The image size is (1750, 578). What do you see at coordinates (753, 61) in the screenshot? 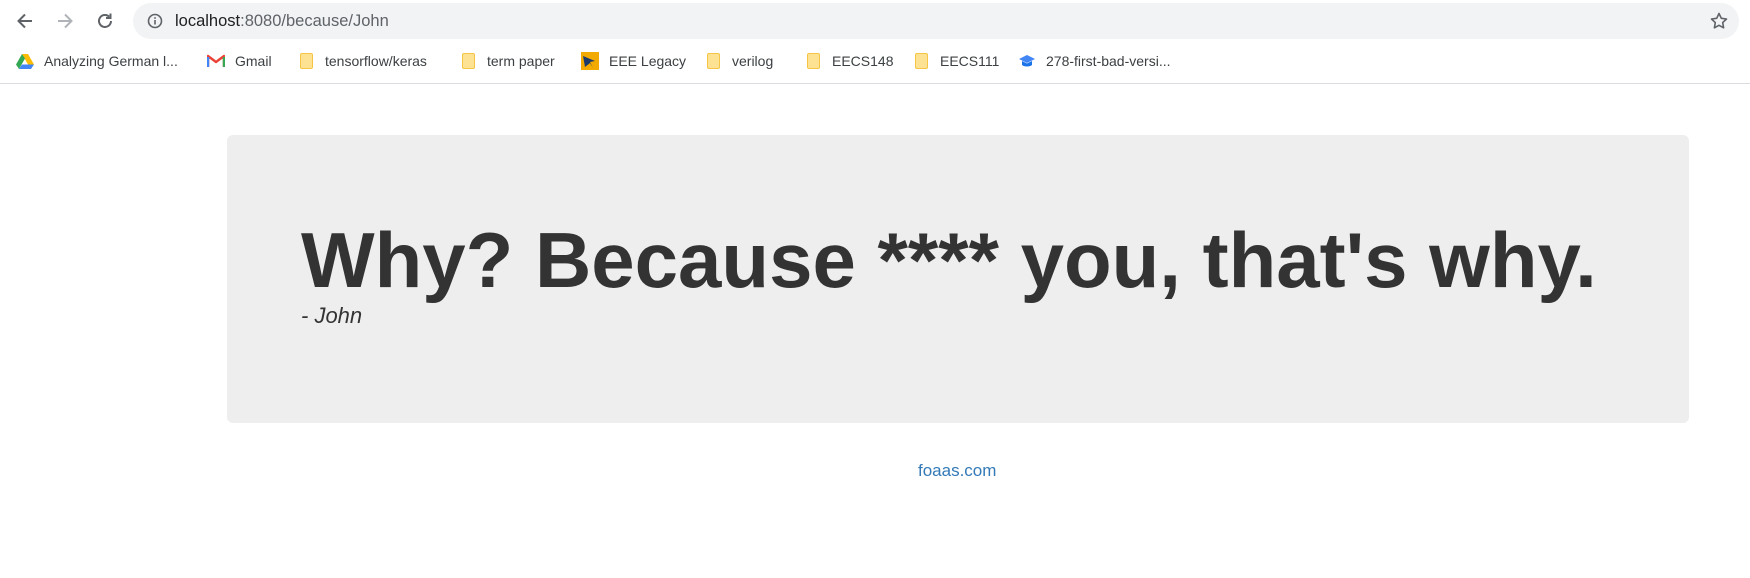
I see `bookmark-label: verilog` at bounding box center [753, 61].